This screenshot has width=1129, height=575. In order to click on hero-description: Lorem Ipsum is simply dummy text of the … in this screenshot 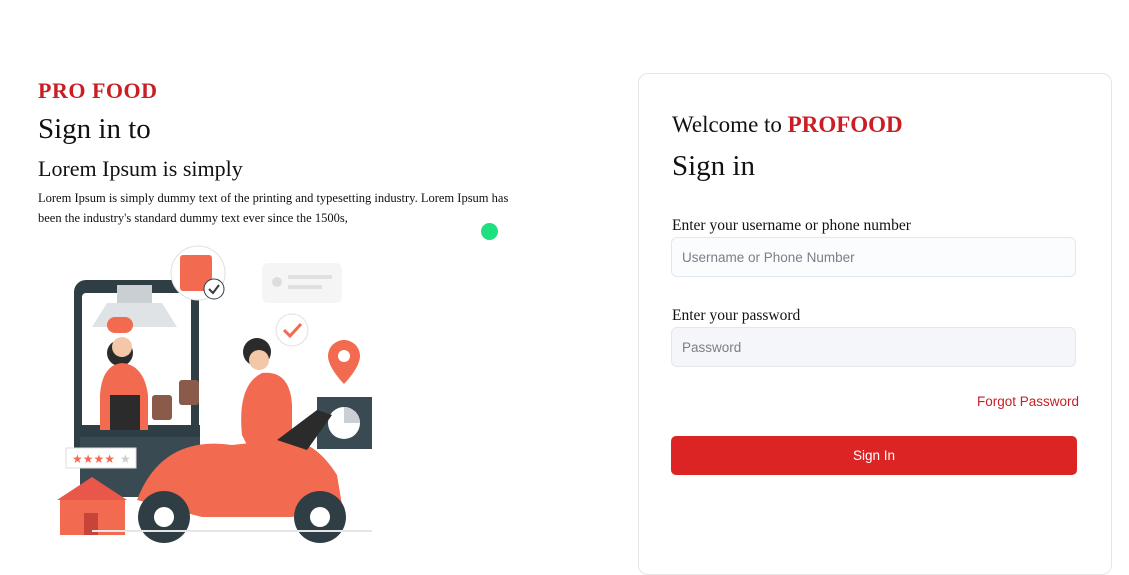, I will do `click(273, 208)`.